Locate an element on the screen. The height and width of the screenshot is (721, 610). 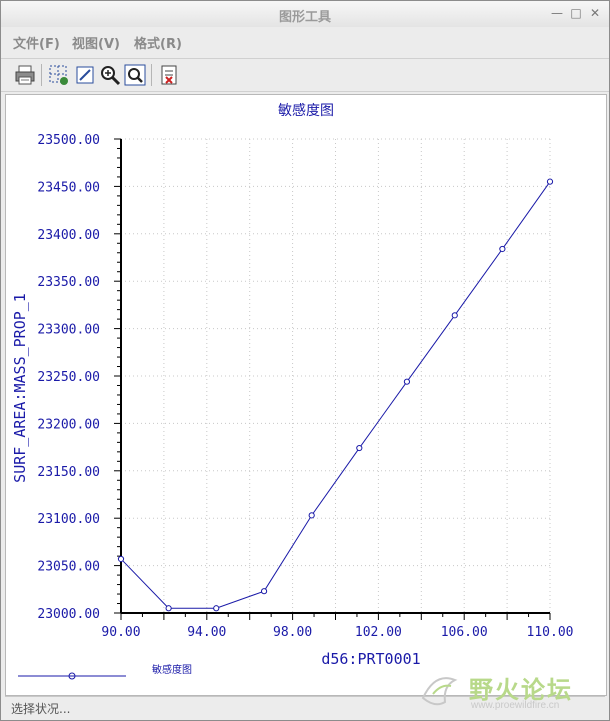
y-axis-label: SURF_AREA:MASS_PROP_1 is located at coordinates (20, 388).